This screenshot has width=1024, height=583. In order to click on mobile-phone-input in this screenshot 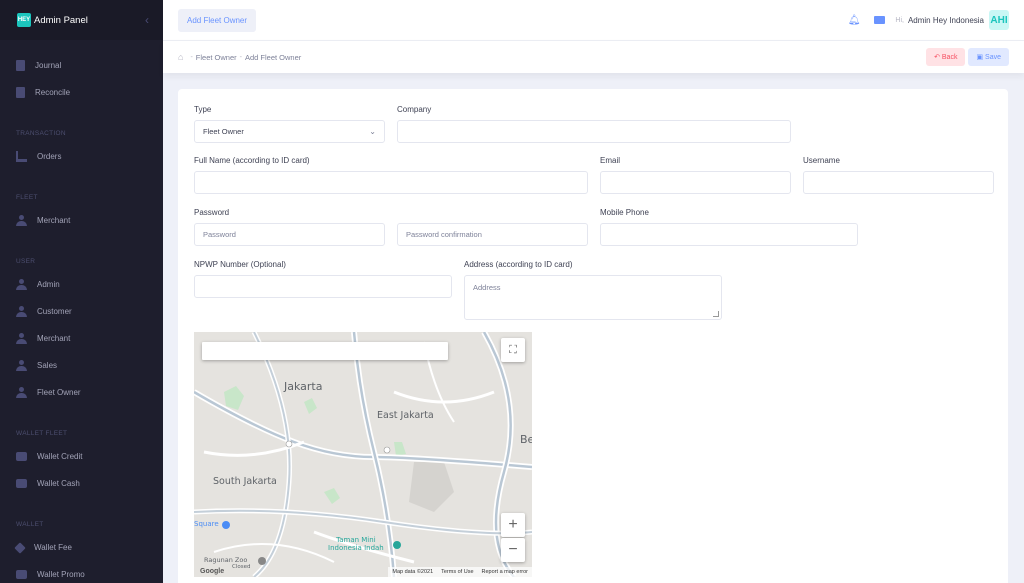, I will do `click(729, 234)`.